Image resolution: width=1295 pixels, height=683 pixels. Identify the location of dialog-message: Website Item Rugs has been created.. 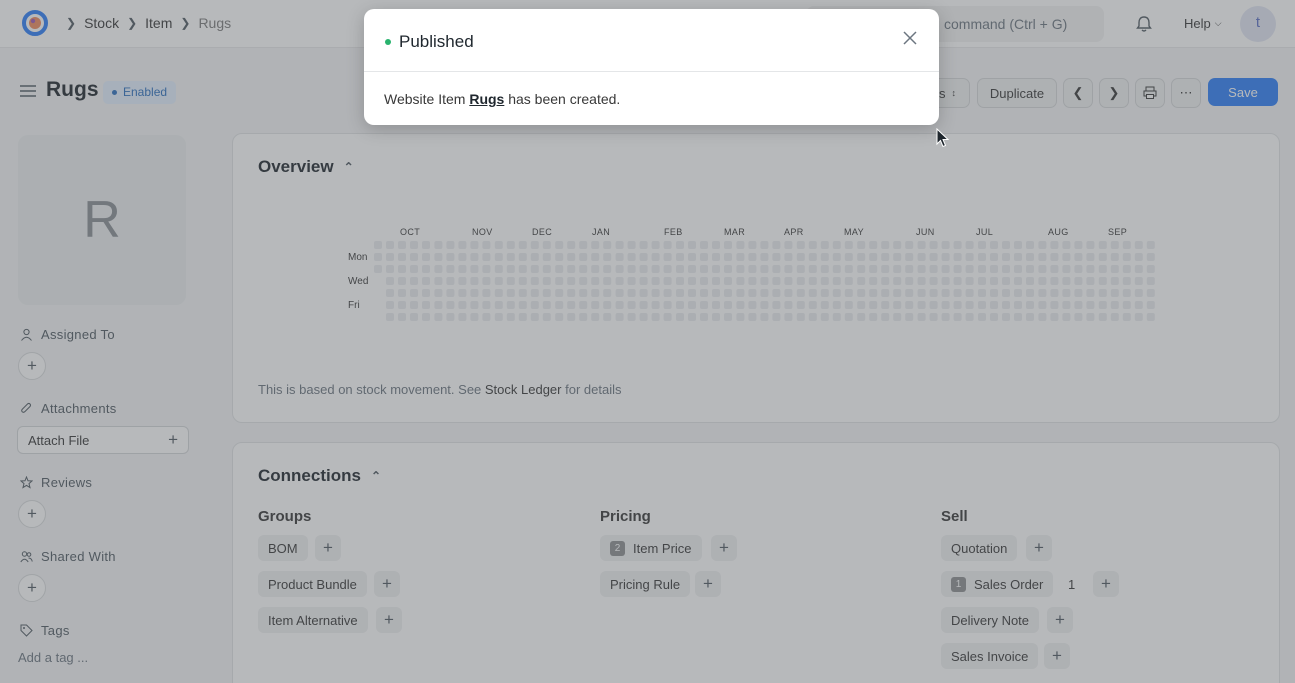
(502, 99).